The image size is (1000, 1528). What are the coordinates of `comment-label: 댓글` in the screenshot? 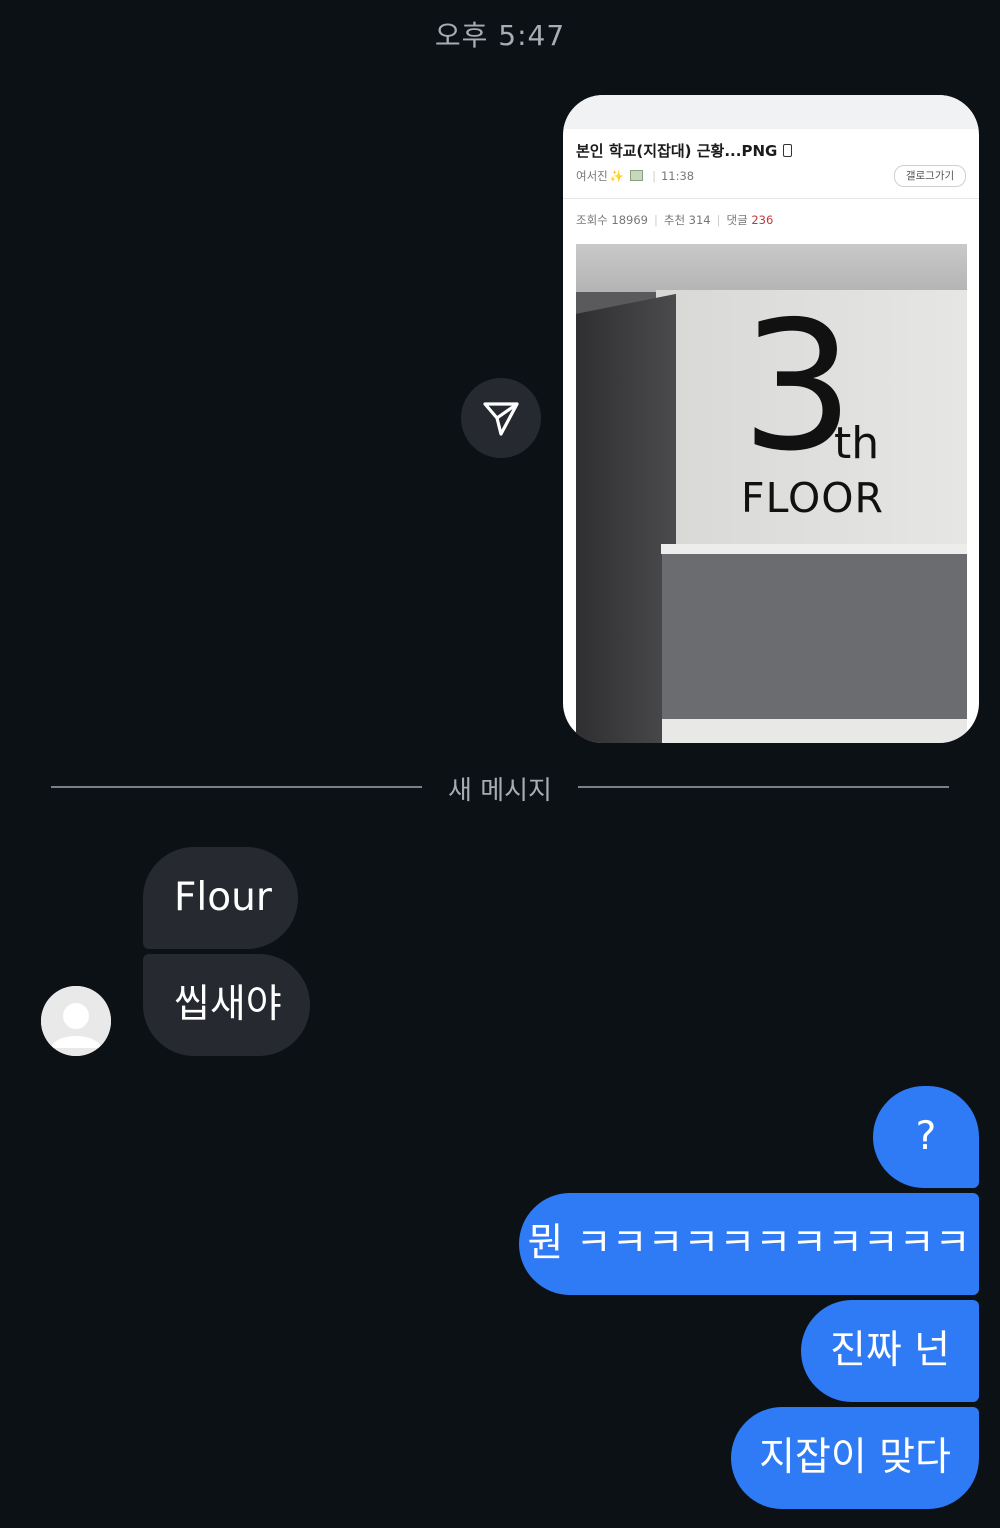 It's located at (737, 220).